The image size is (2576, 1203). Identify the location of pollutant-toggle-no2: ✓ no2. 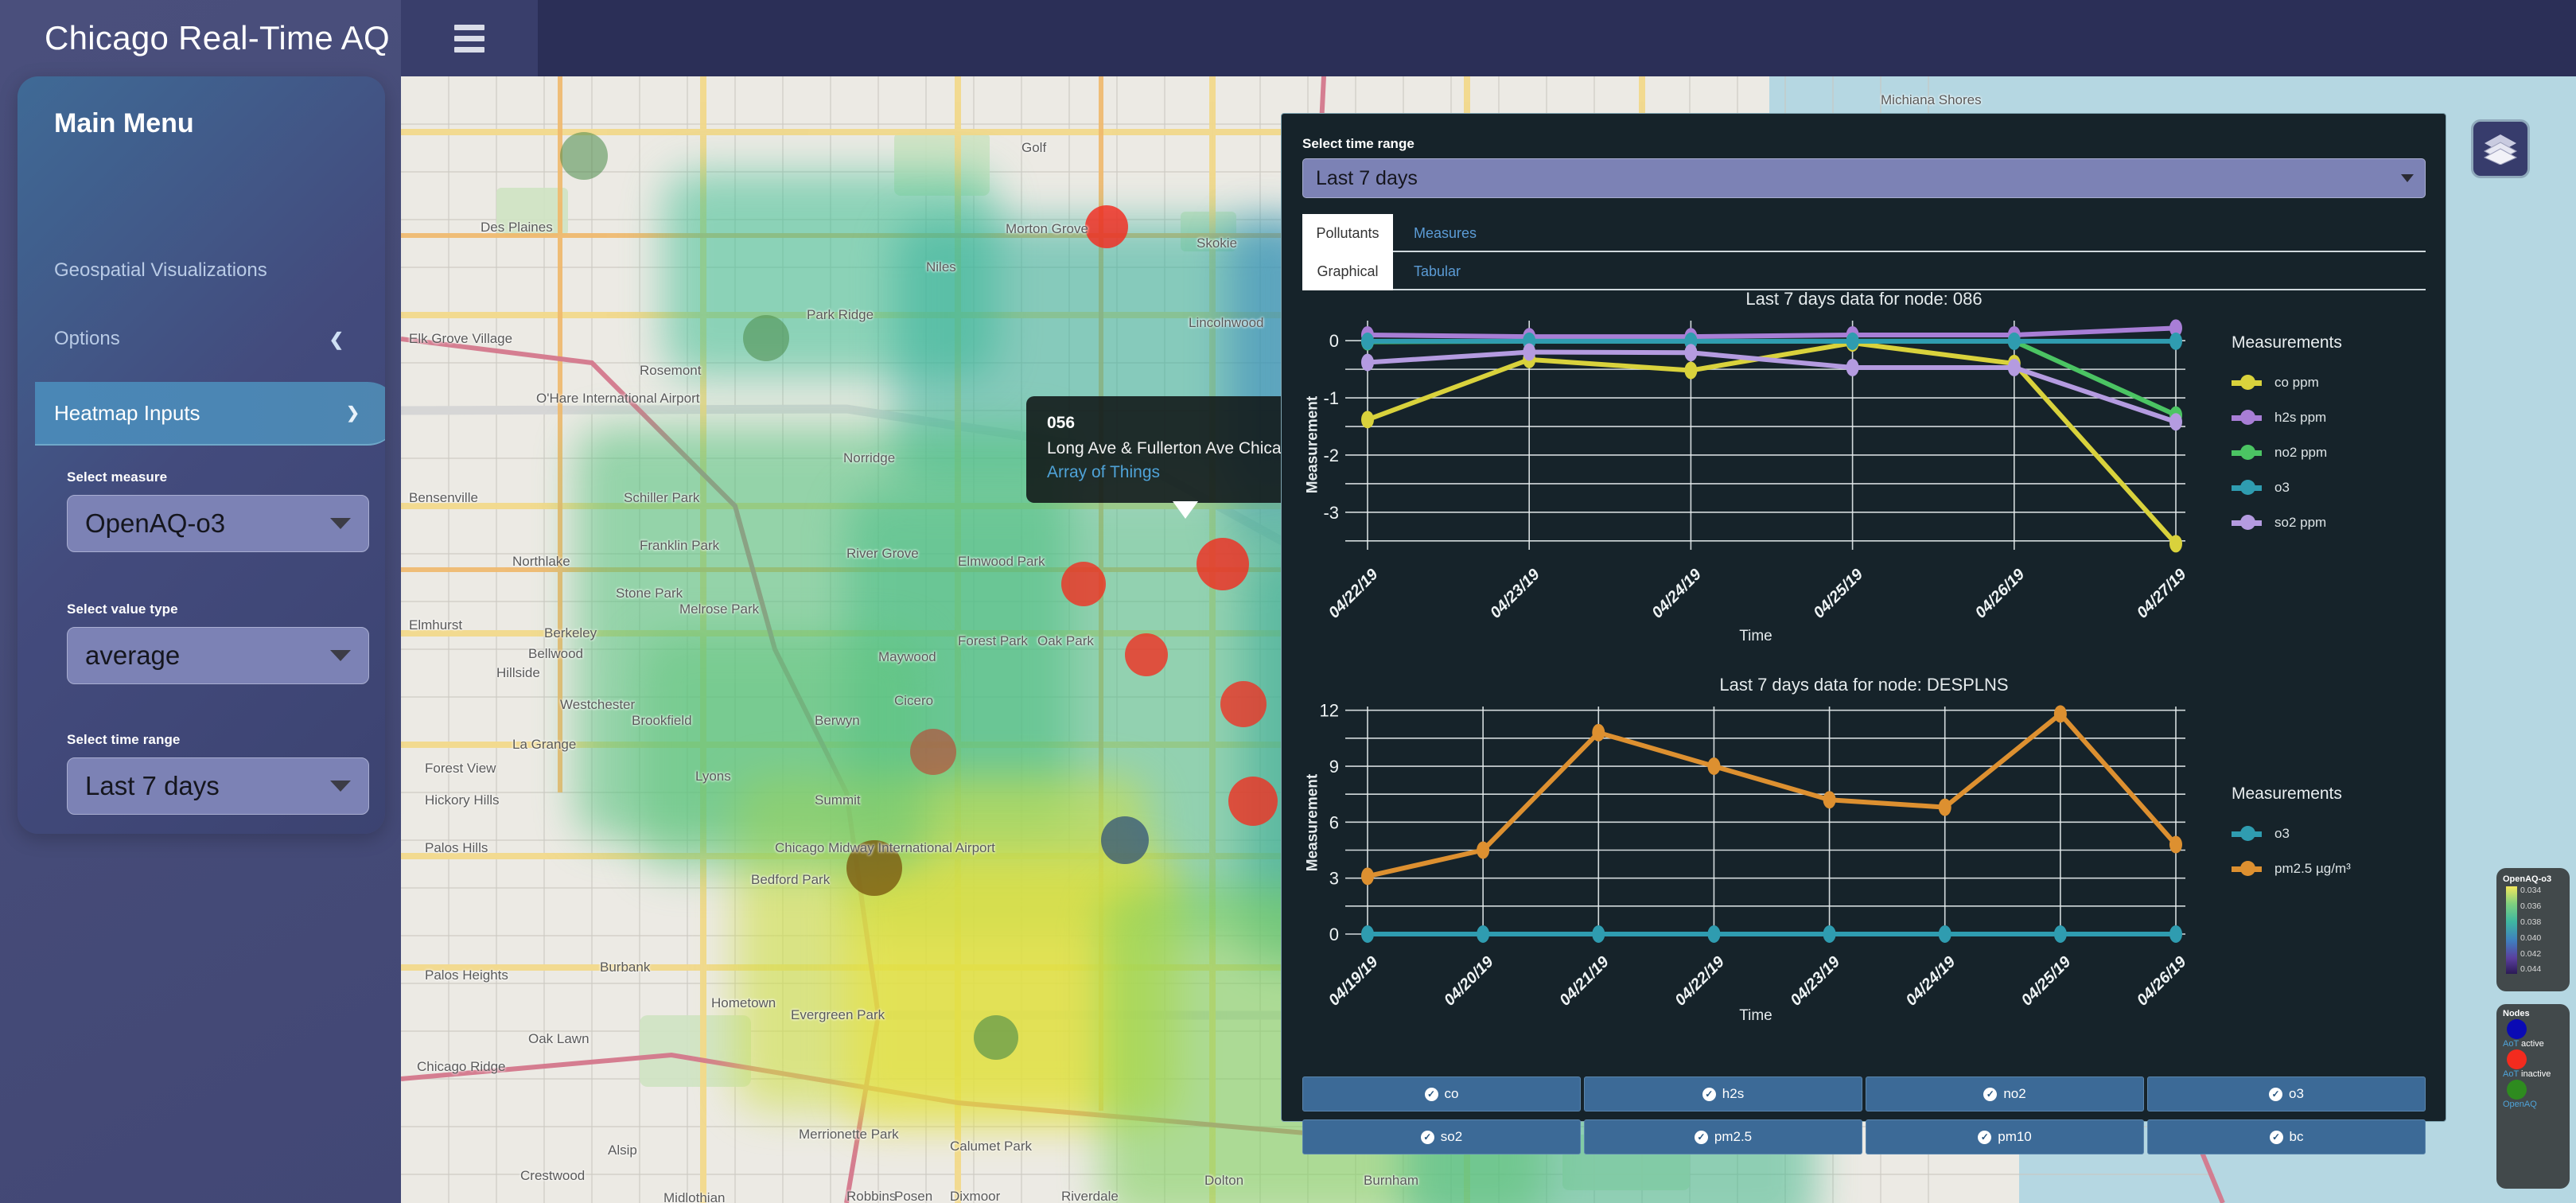
(2005, 1094).